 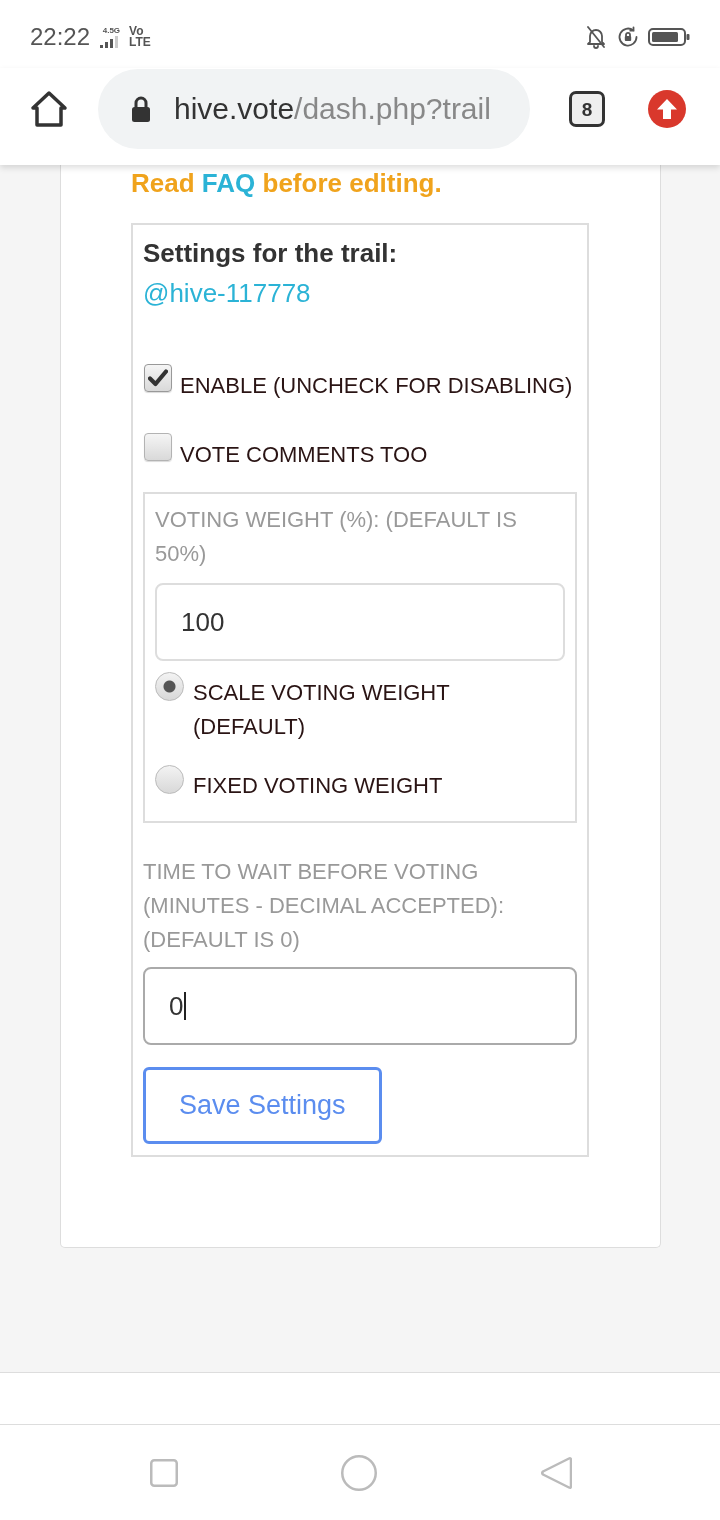 What do you see at coordinates (359, 1472) in the screenshot?
I see `circle-icon` at bounding box center [359, 1472].